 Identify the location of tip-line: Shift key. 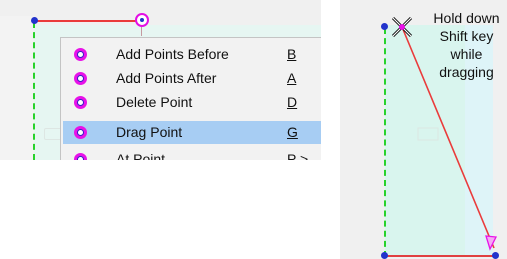
(466, 36).